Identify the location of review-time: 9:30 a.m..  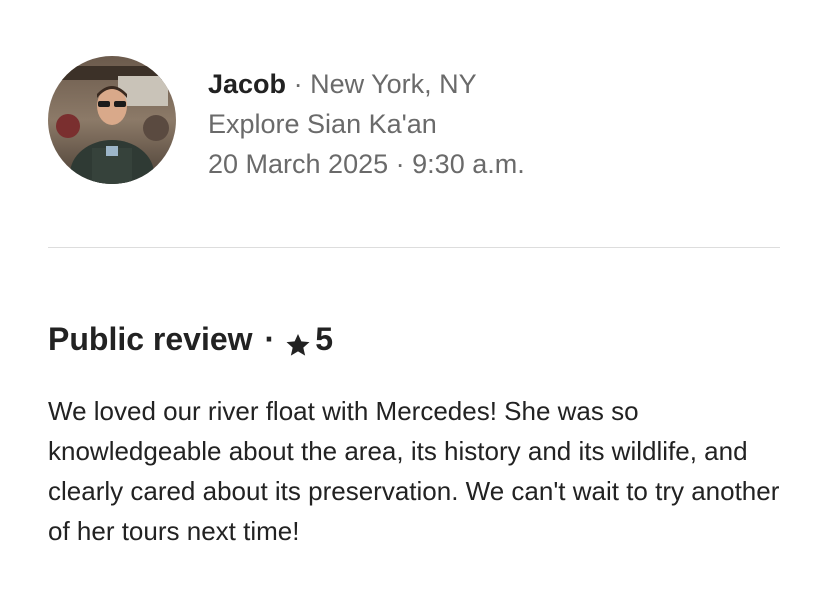
(468, 164).